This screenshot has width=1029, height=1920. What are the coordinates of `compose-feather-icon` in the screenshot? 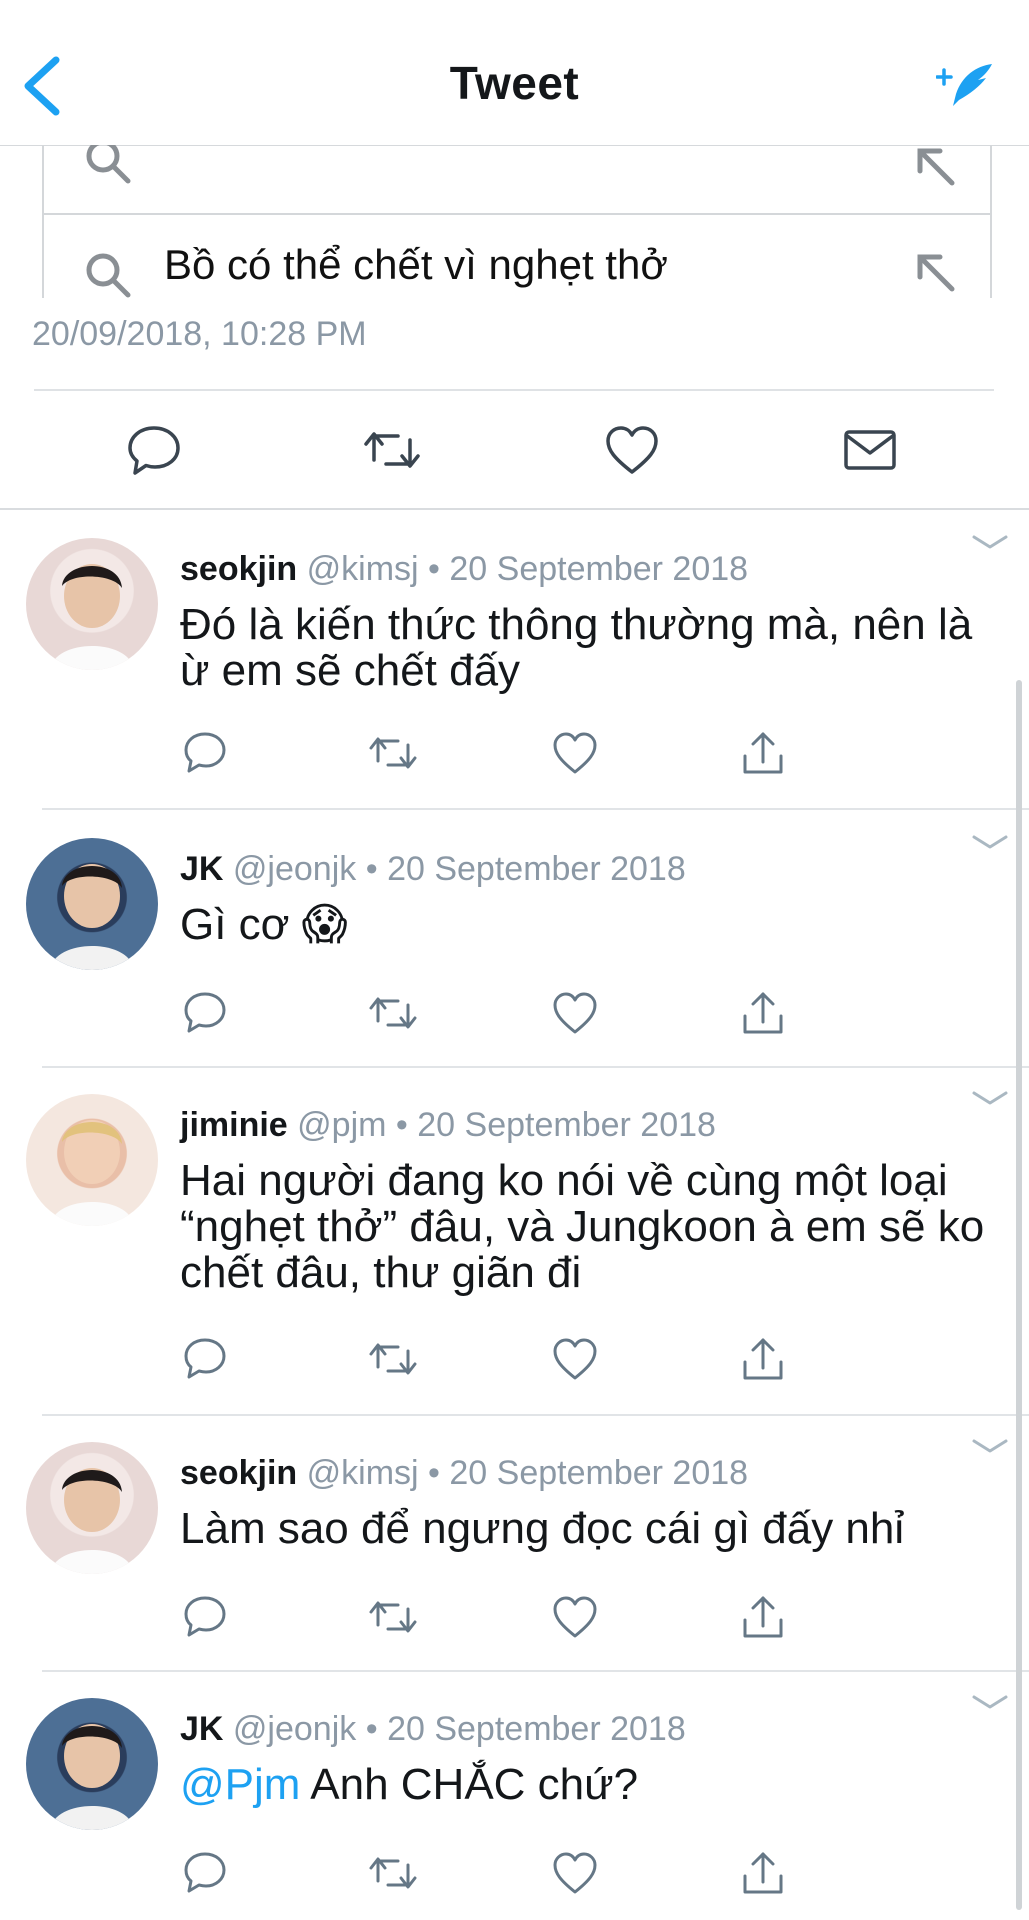 It's located at (966, 85).